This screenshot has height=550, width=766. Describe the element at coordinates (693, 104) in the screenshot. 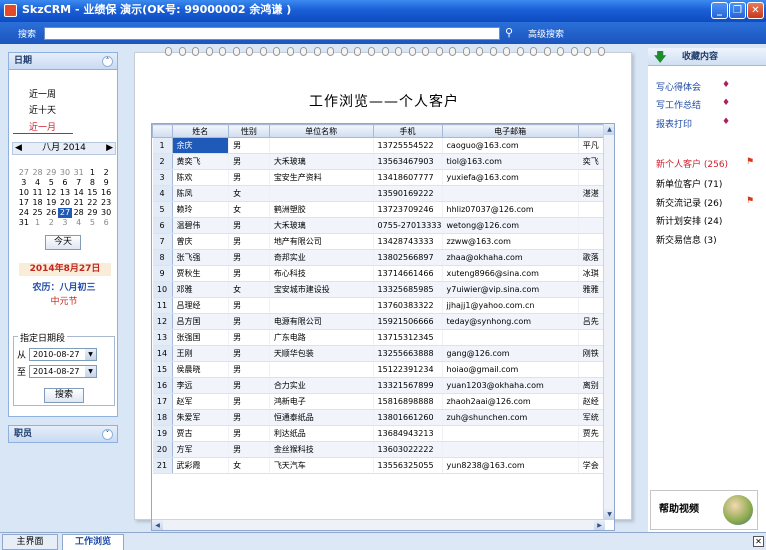

I see `link-write-summary: 写工作总结 ♦` at that location.